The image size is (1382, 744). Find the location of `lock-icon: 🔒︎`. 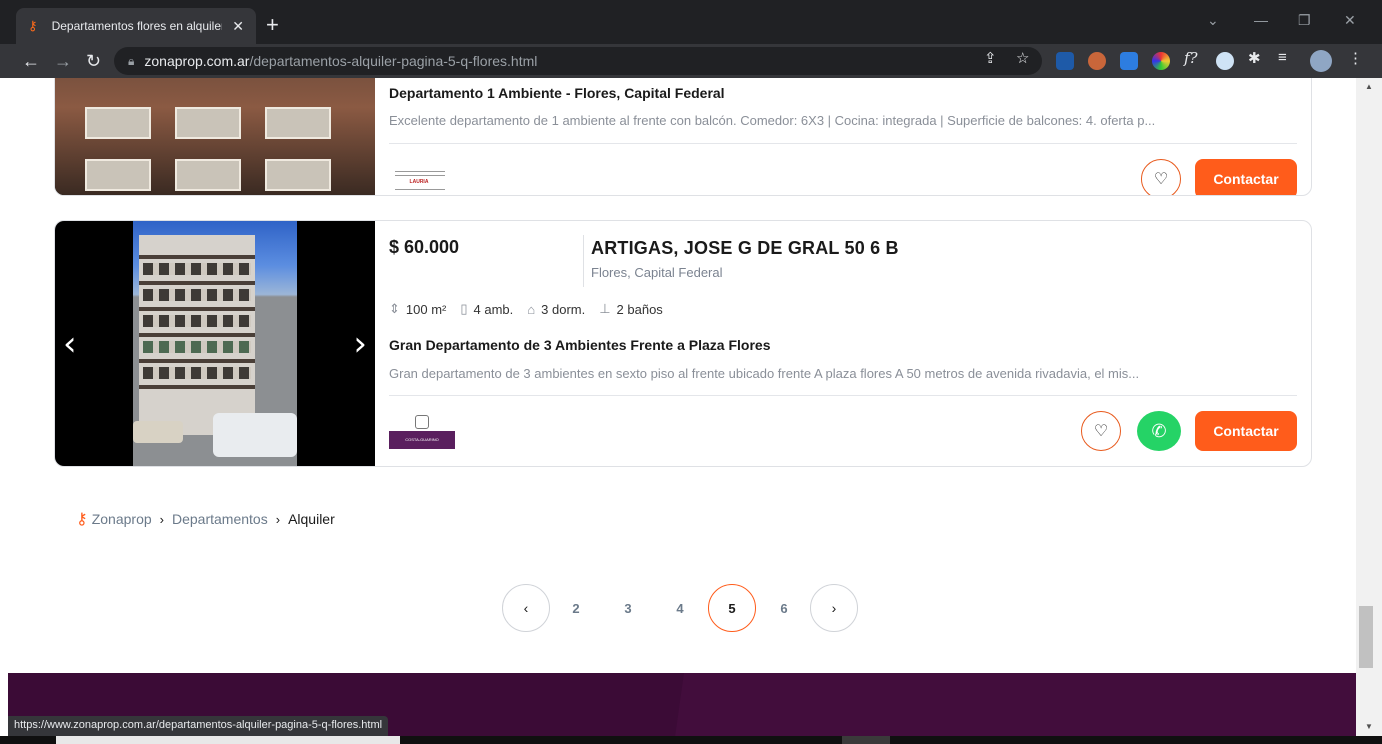

lock-icon: 🔒︎ is located at coordinates (131, 61).